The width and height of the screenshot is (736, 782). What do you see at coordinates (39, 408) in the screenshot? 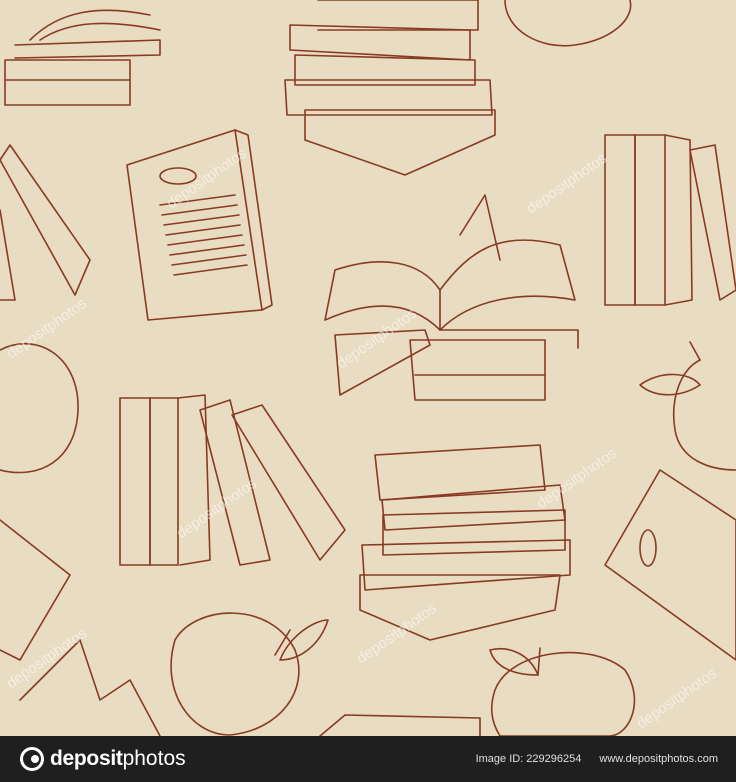
I see `apple-left` at bounding box center [39, 408].